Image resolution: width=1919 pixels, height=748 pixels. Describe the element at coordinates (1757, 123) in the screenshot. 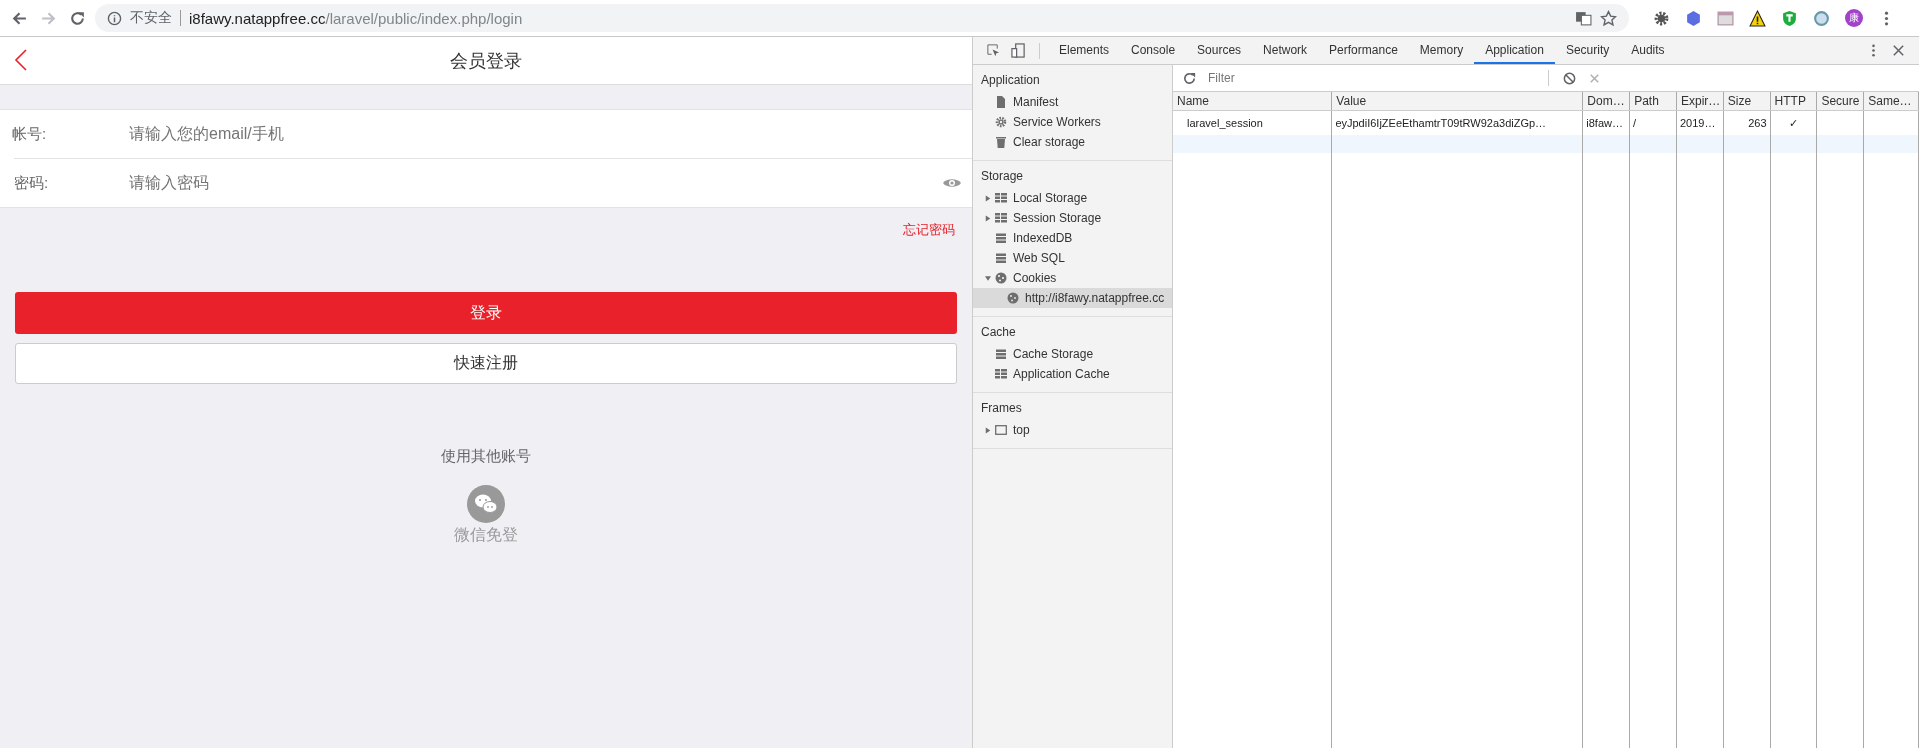

I see `table-cell: 263` at that location.